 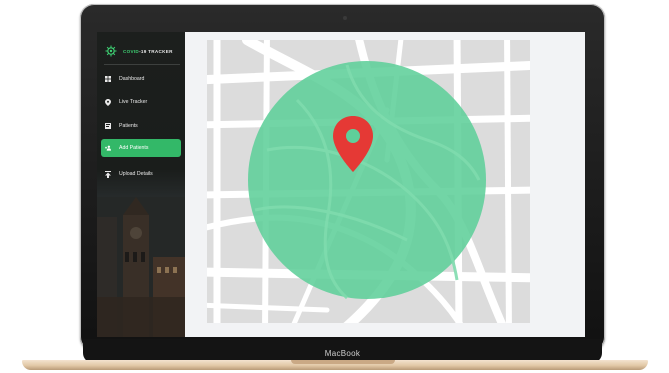 I want to click on sidebar-item-upload-details: Upload Details, so click(x=141, y=174).